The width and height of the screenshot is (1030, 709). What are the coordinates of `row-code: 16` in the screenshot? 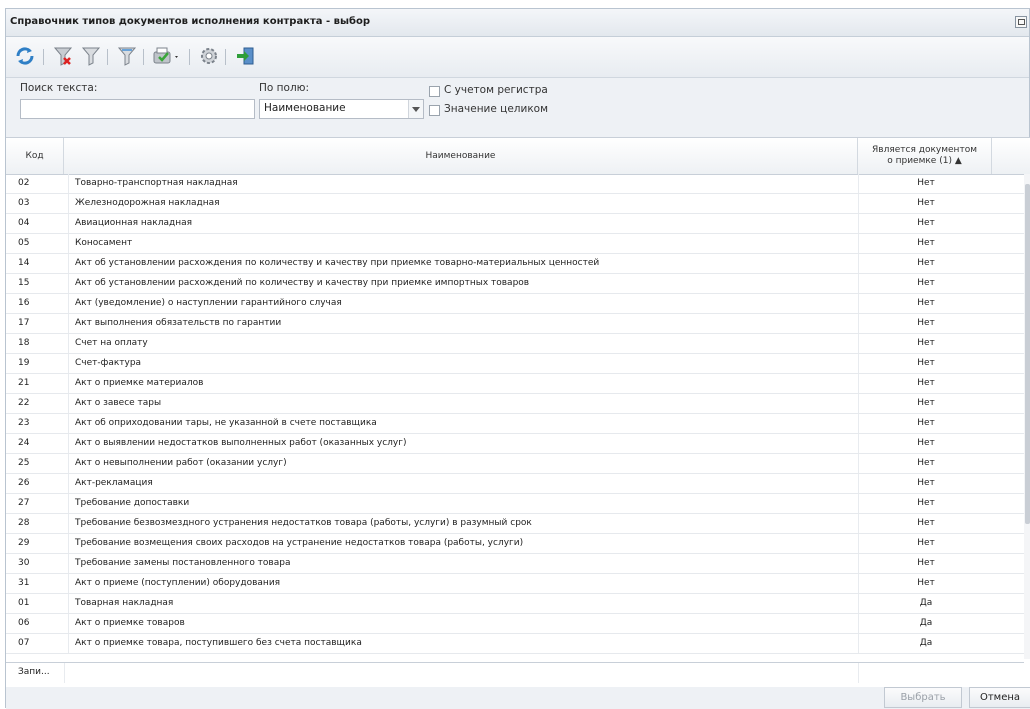 It's located at (24, 303).